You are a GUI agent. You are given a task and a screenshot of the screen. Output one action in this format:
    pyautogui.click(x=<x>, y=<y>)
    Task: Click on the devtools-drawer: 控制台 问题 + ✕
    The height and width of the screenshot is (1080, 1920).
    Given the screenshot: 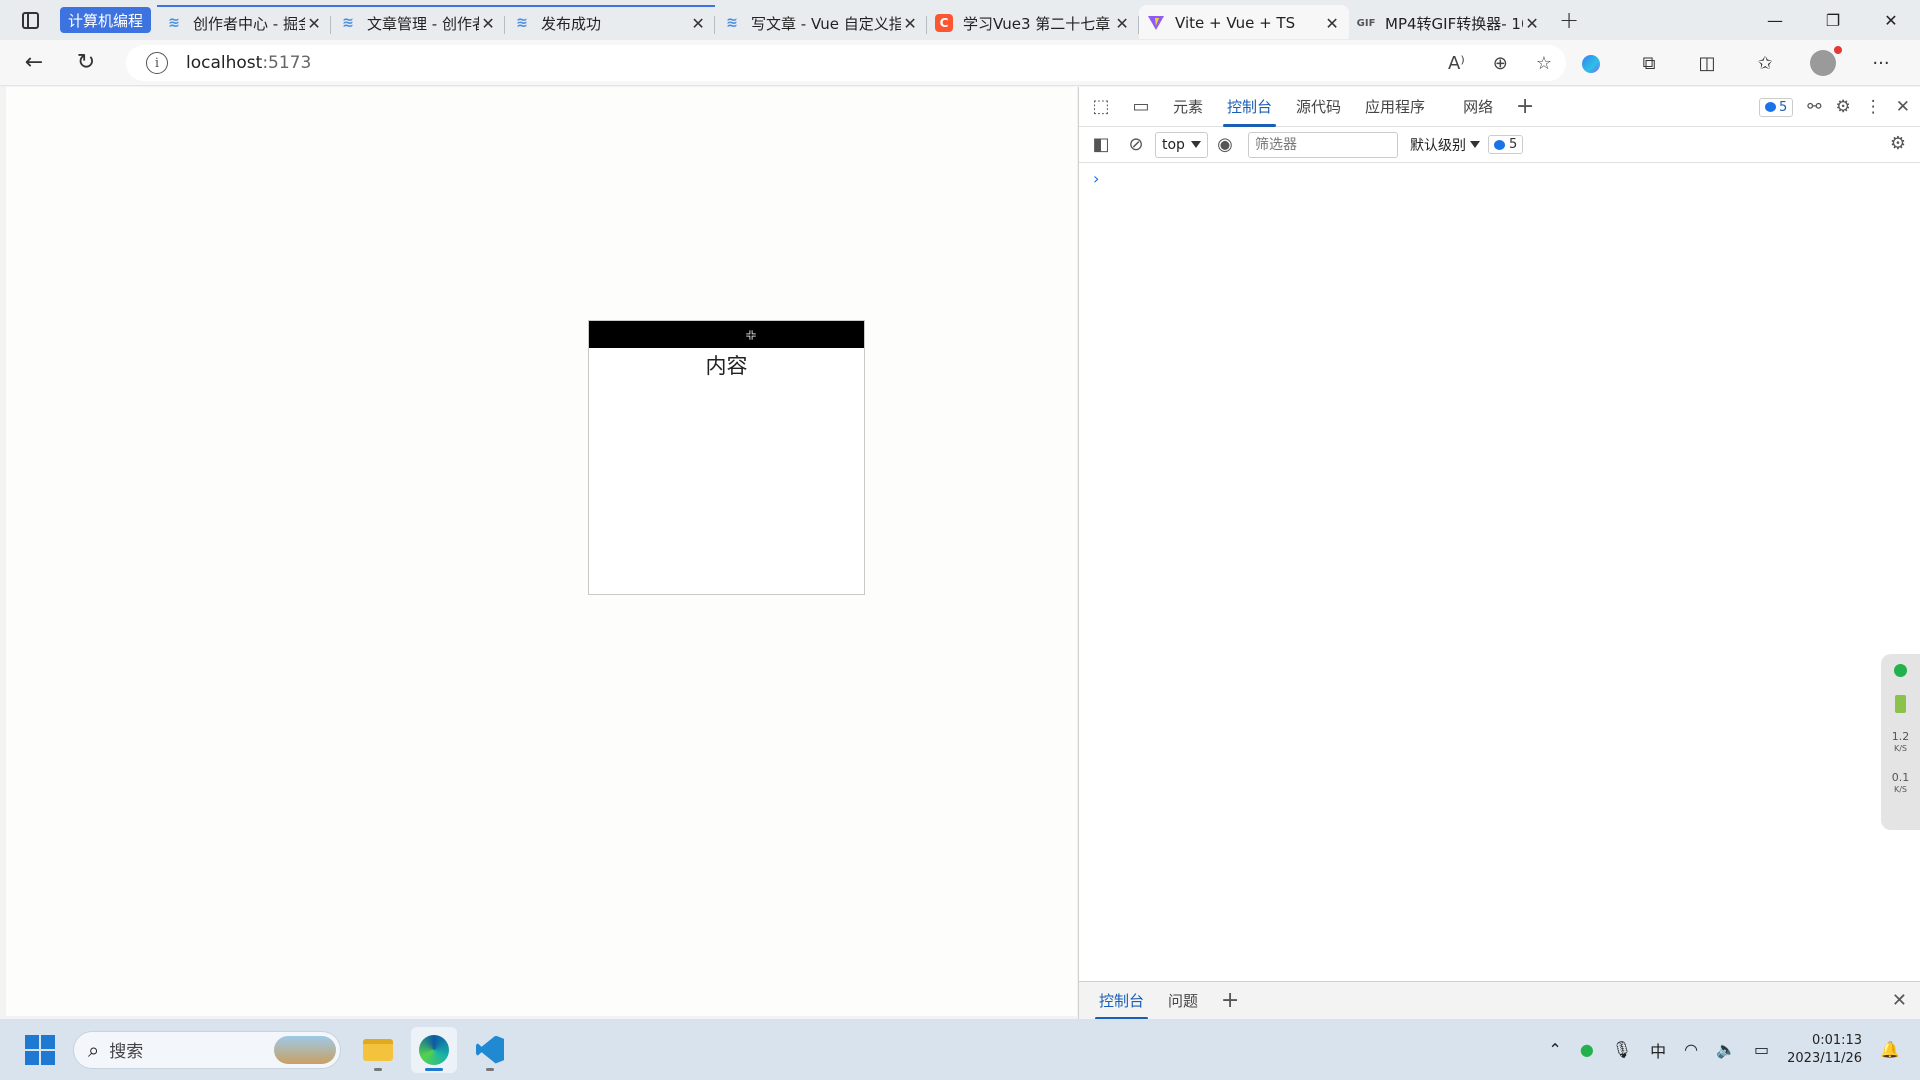 What is the action you would take?
    pyautogui.click(x=1499, y=1000)
    